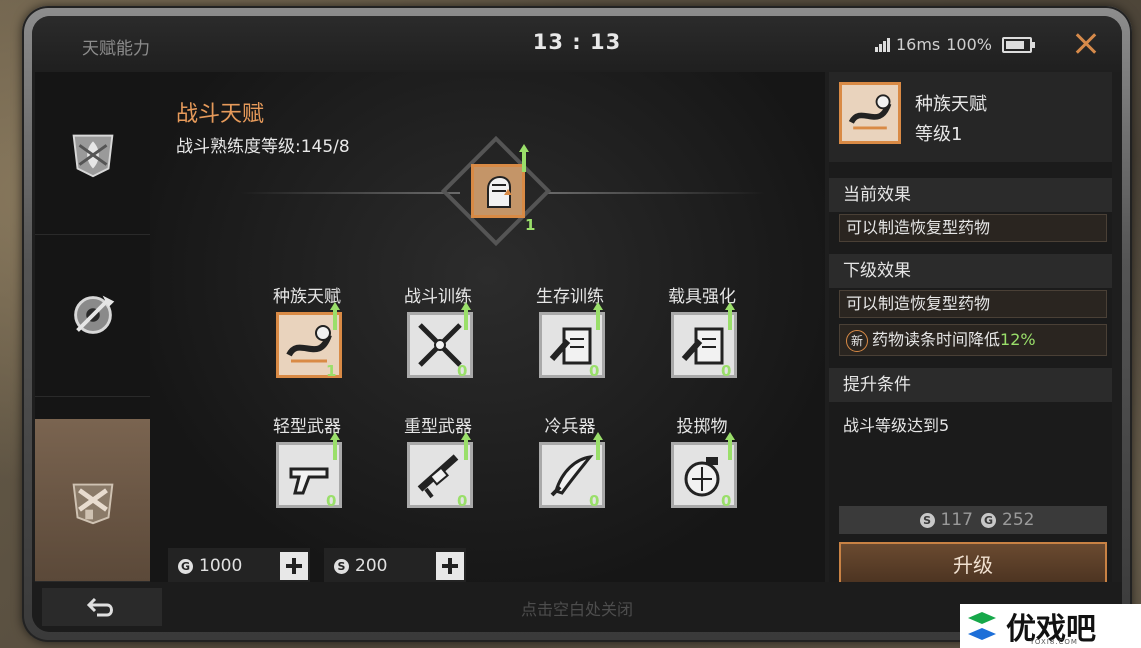  What do you see at coordinates (896, 425) in the screenshot?
I see `condition-text: 战斗等级达到5` at bounding box center [896, 425].